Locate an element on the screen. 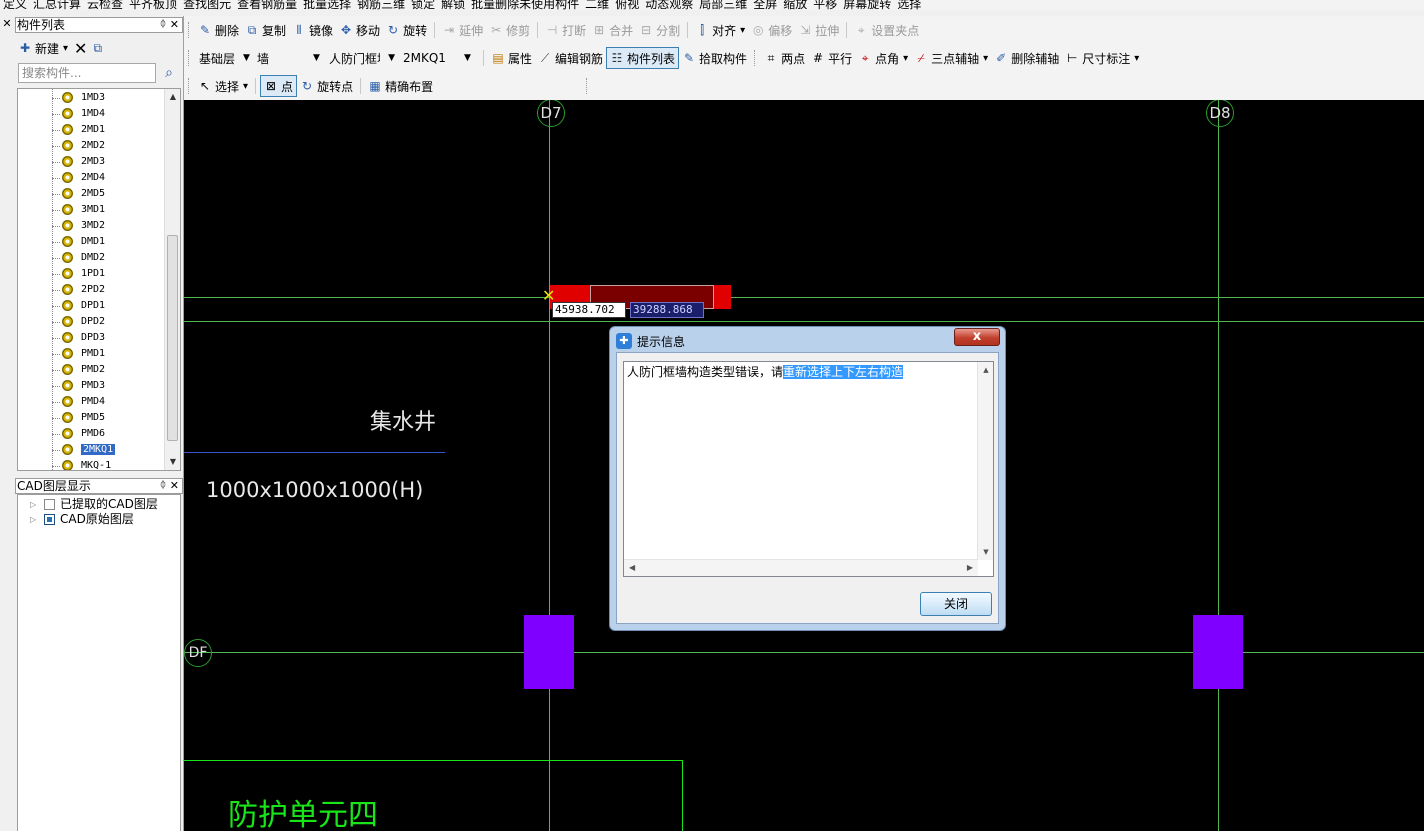 Image resolution: width=1424 pixels, height=831 pixels. subtype-select: 人防门框墙 ▼ is located at coordinates (362, 58).